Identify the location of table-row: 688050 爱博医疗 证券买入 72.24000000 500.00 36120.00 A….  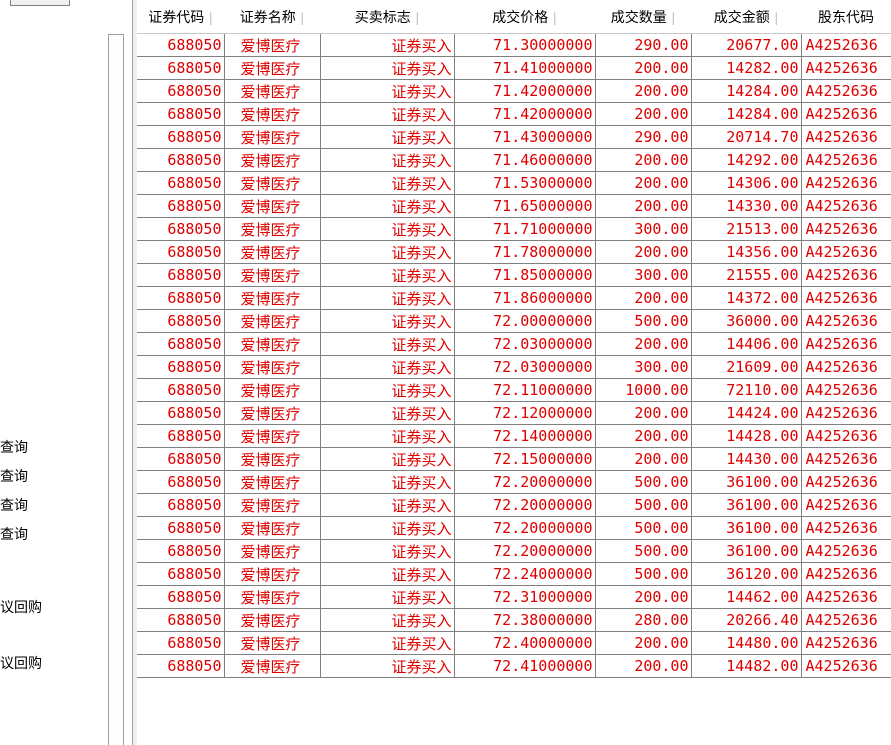
(514, 574).